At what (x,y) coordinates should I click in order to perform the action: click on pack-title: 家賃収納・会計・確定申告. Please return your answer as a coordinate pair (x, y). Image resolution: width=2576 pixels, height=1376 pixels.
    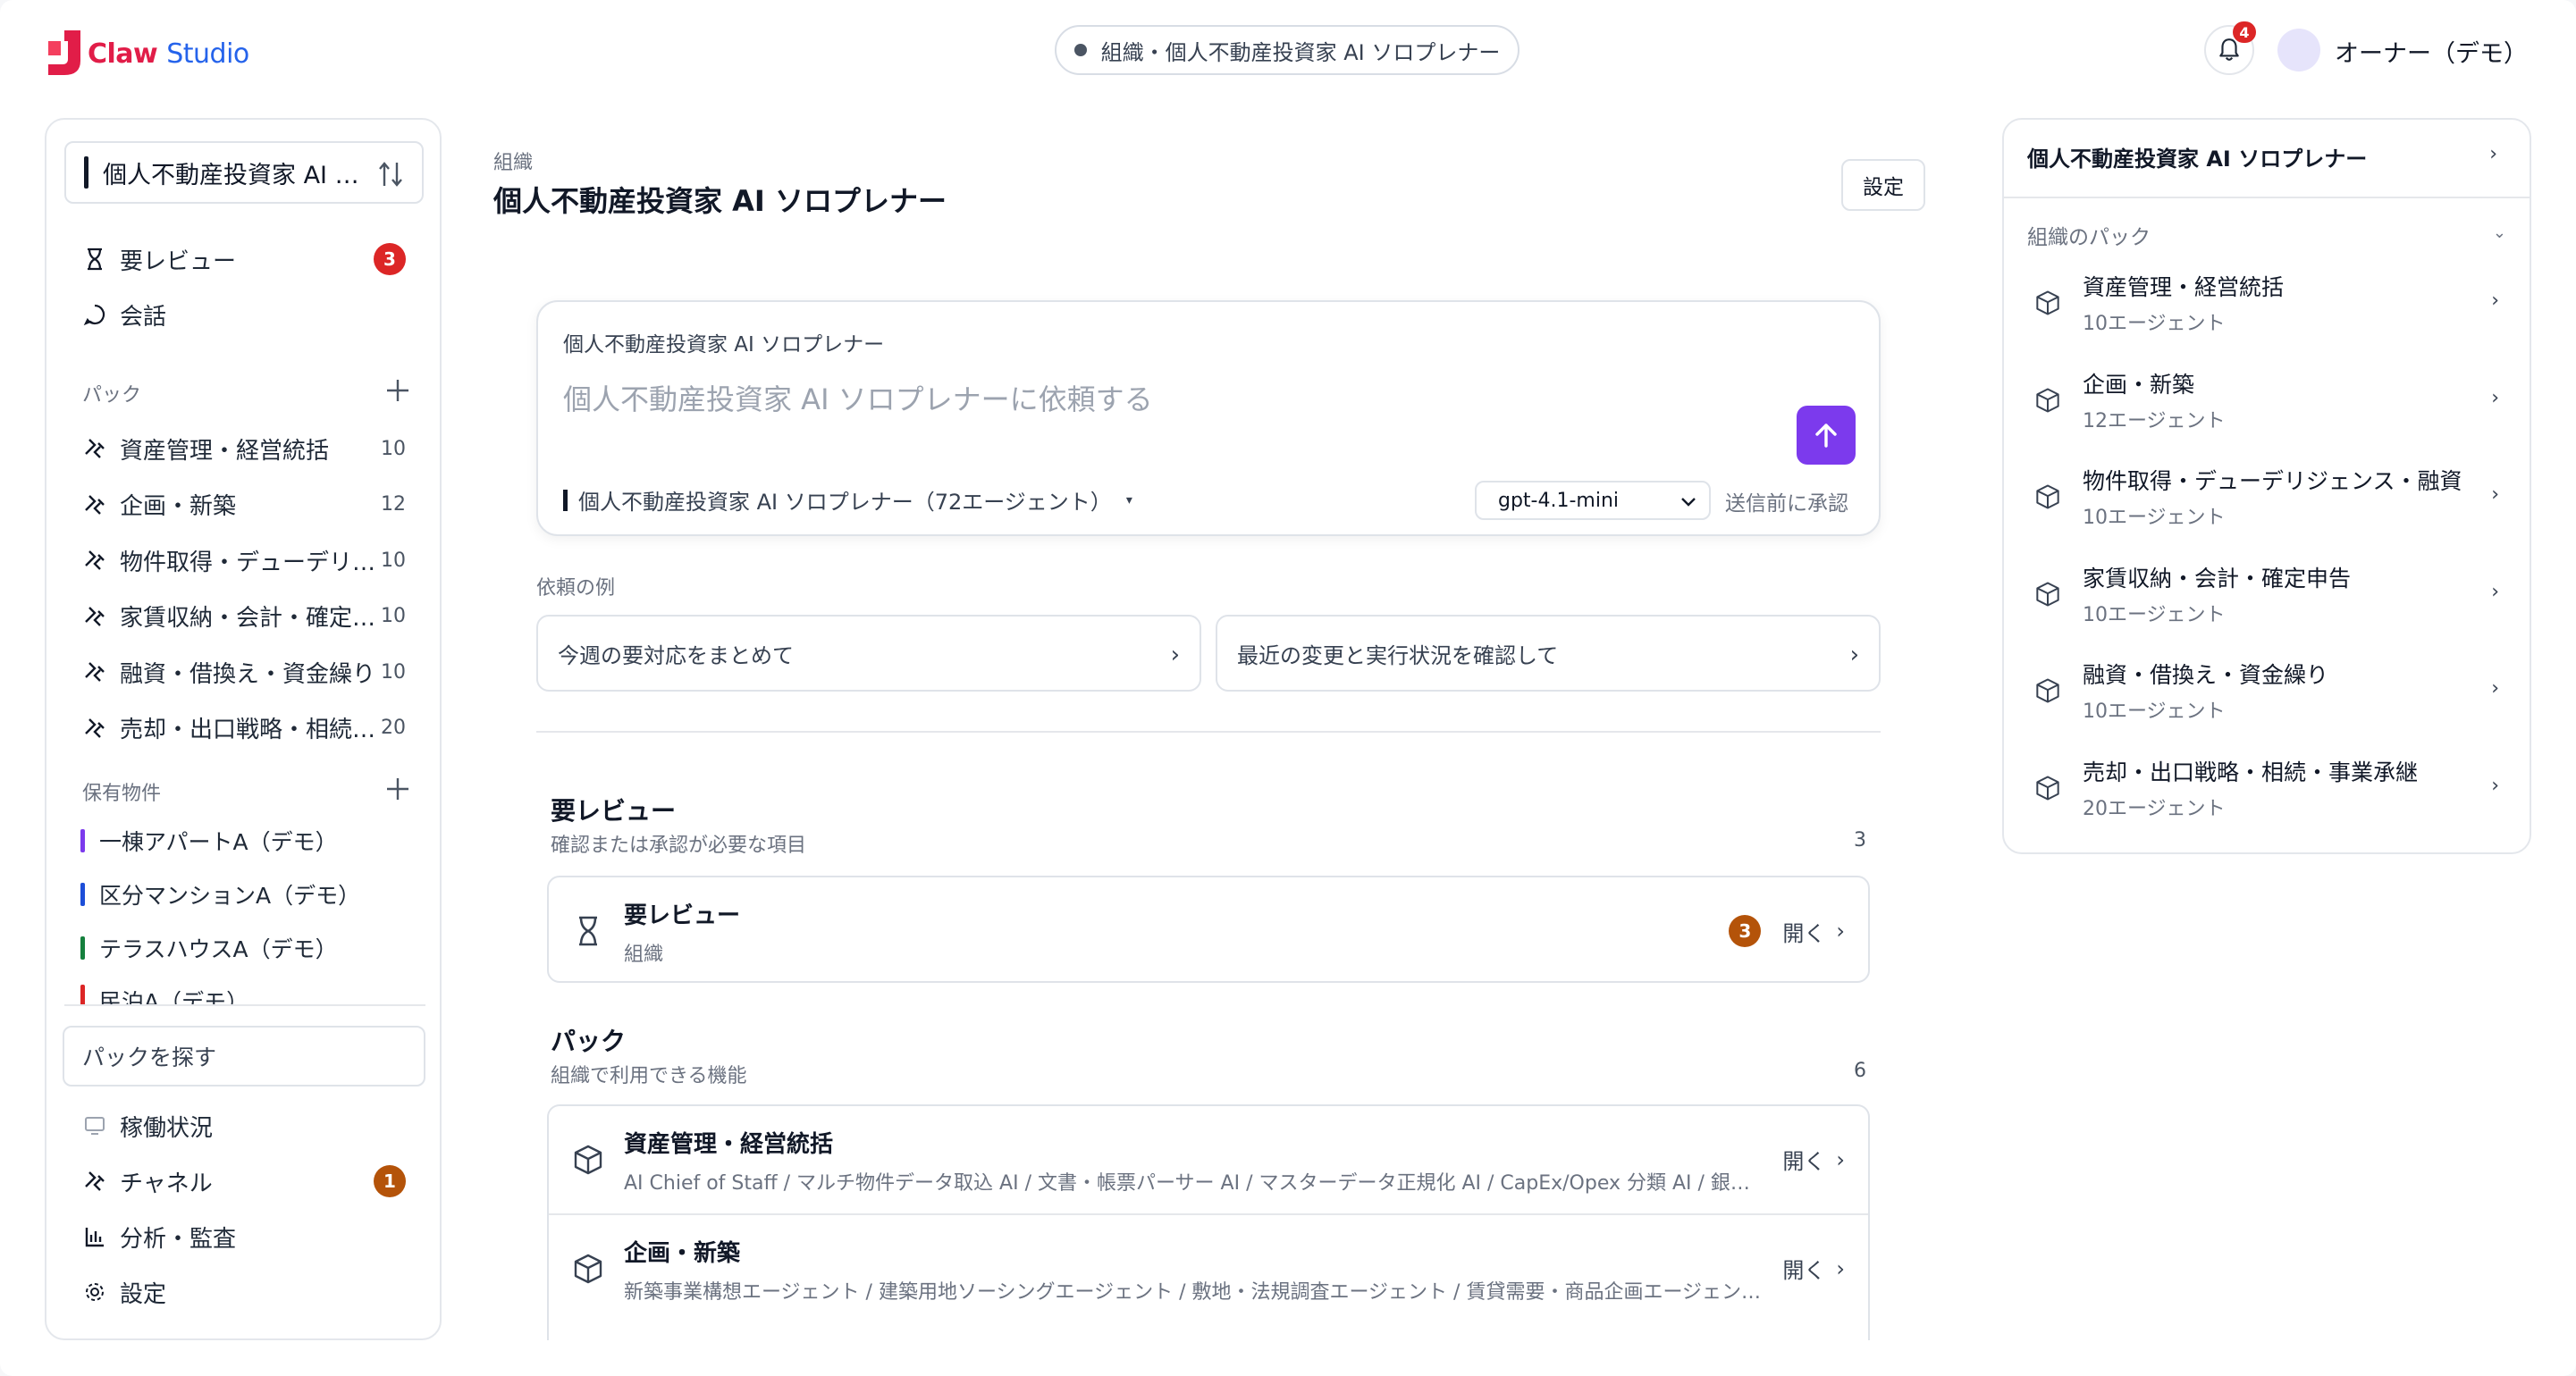
    Looking at the image, I should click on (2218, 578).